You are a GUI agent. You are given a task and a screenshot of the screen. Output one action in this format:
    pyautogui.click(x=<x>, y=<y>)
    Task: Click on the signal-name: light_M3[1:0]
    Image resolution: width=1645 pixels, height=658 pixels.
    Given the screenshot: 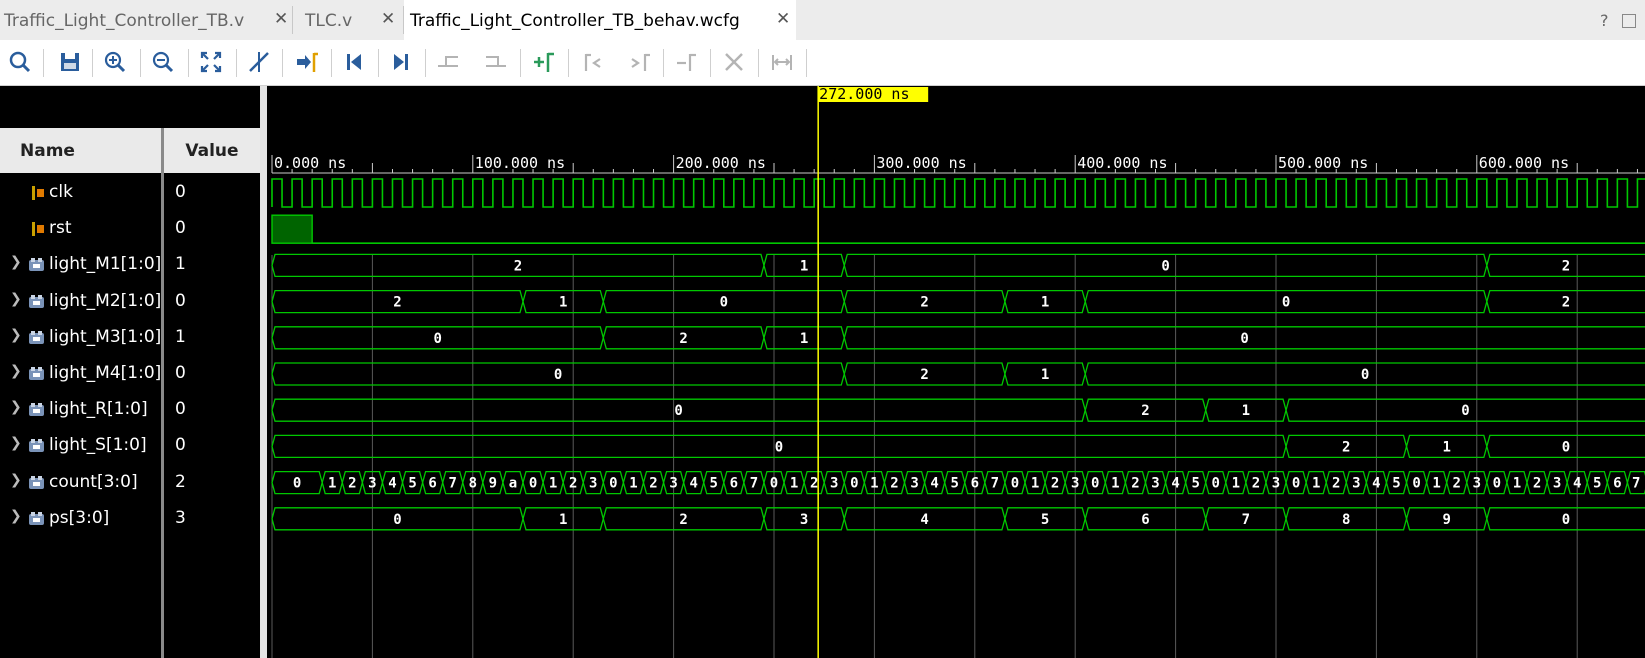 What is the action you would take?
    pyautogui.click(x=105, y=336)
    